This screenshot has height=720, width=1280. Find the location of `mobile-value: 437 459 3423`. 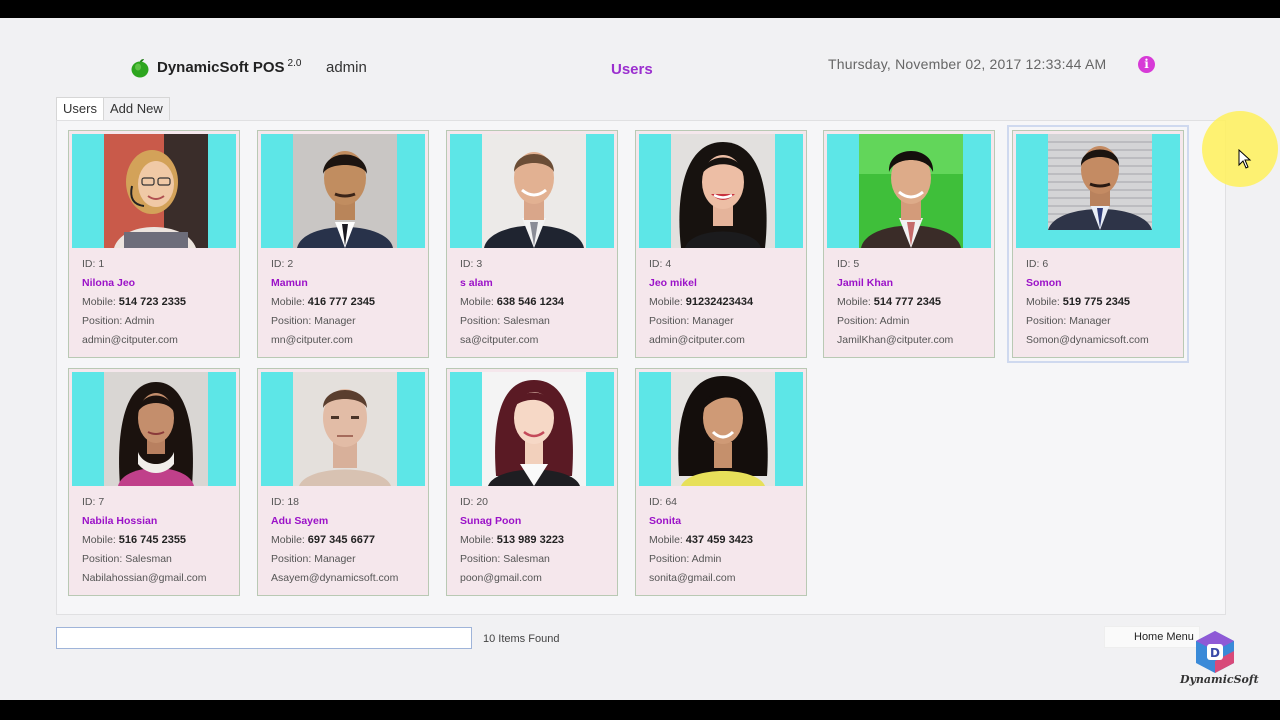

mobile-value: 437 459 3423 is located at coordinates (719, 540).